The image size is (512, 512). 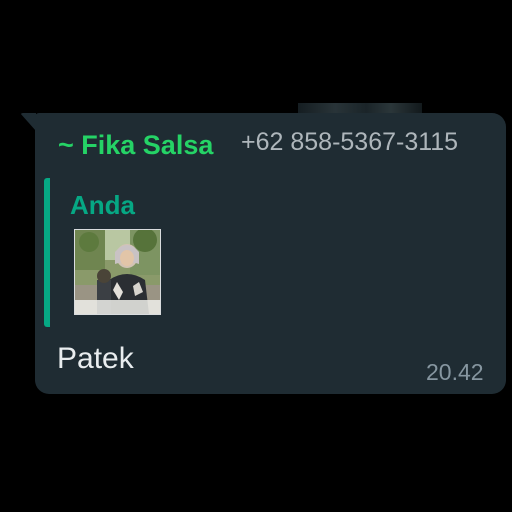 I want to click on bubble-tail, so click(x=28, y=122).